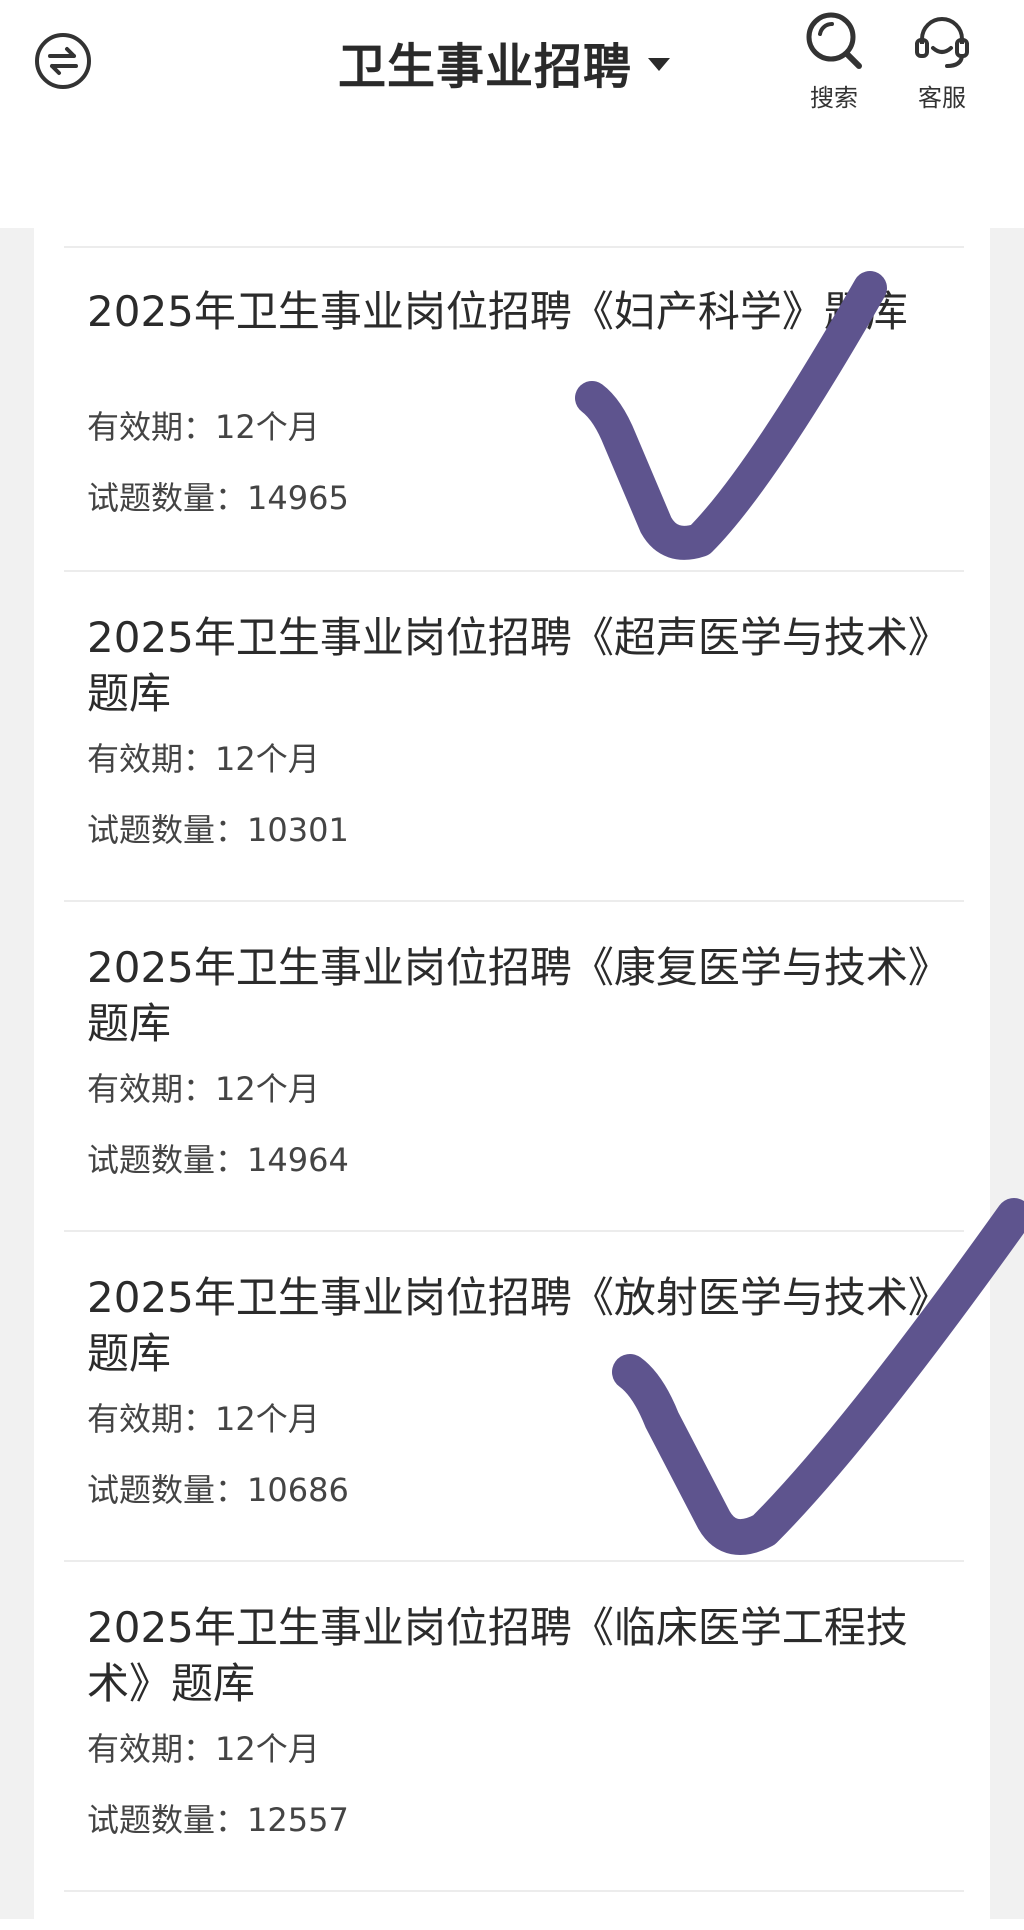 This screenshot has width=1024, height=1930. I want to click on customer-service-button: 客服, so click(942, 61).